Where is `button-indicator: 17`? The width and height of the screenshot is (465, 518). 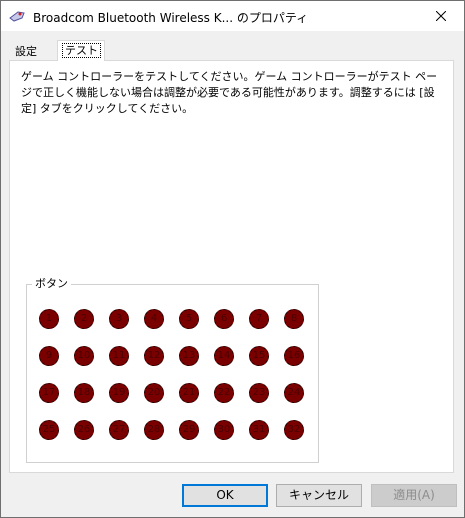 button-indicator: 17 is located at coordinates (49, 393).